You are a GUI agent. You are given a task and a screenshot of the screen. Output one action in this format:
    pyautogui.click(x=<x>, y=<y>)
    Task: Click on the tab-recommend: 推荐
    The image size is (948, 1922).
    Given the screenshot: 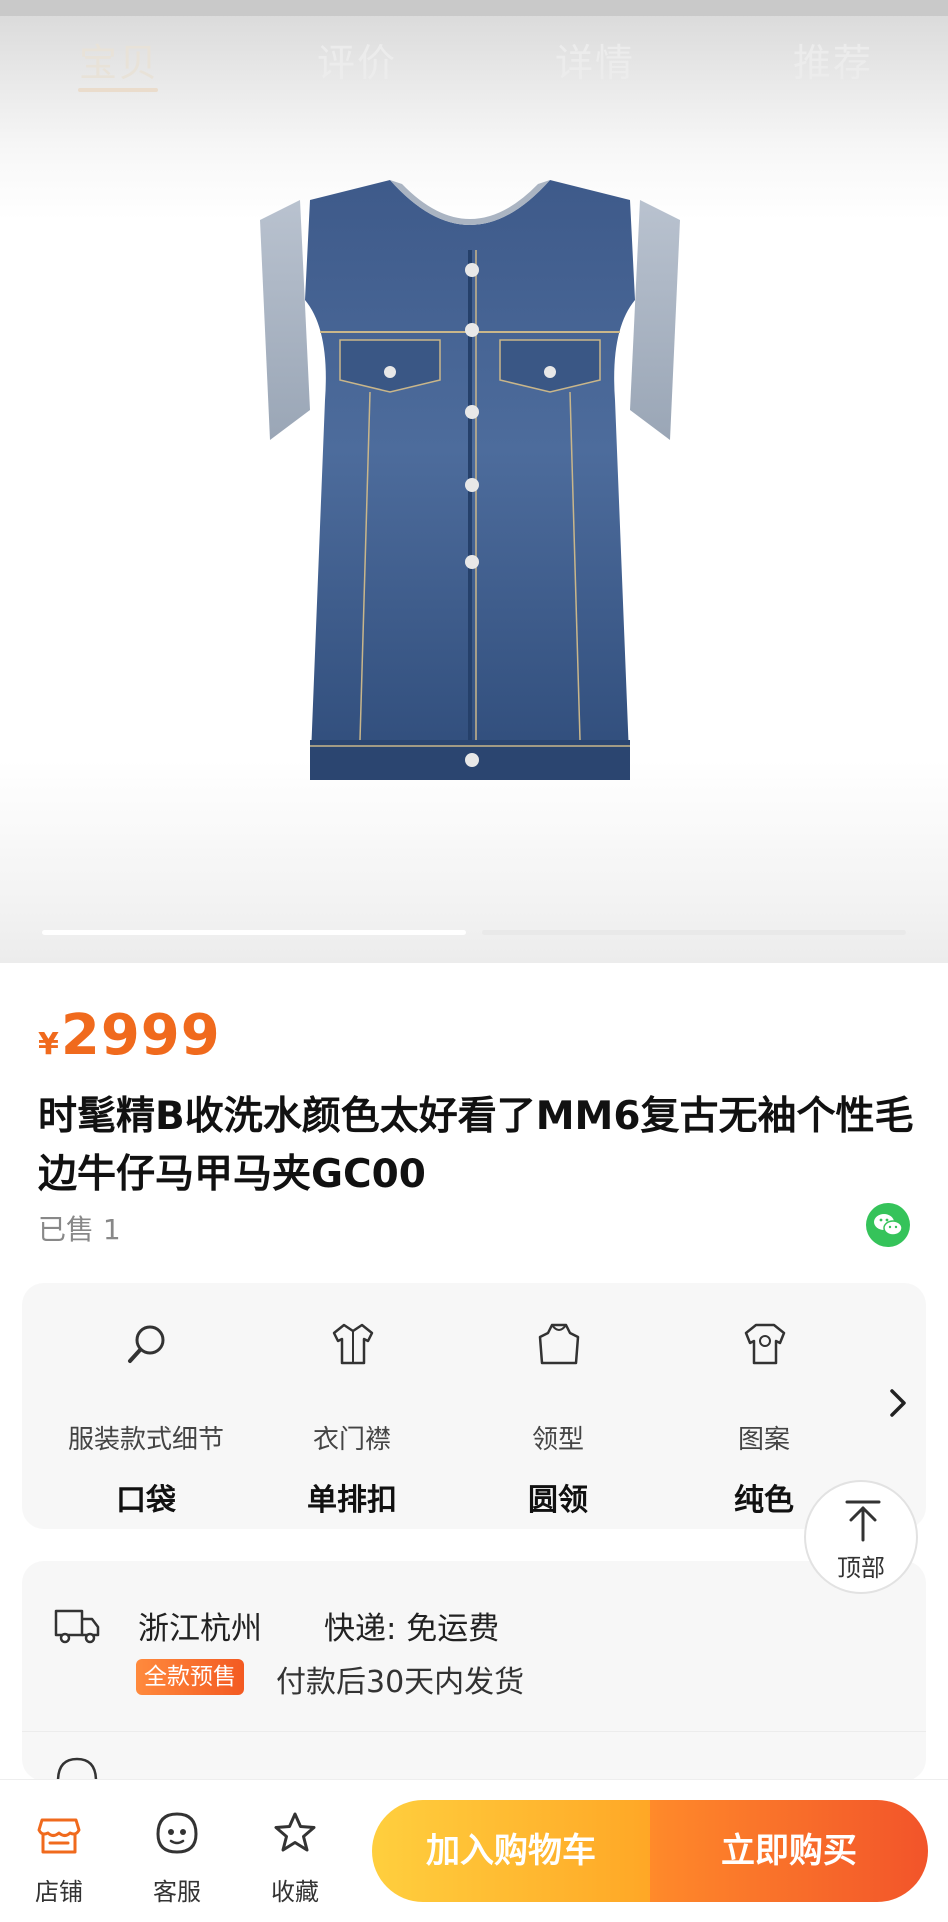 What is the action you would take?
    pyautogui.click(x=833, y=59)
    